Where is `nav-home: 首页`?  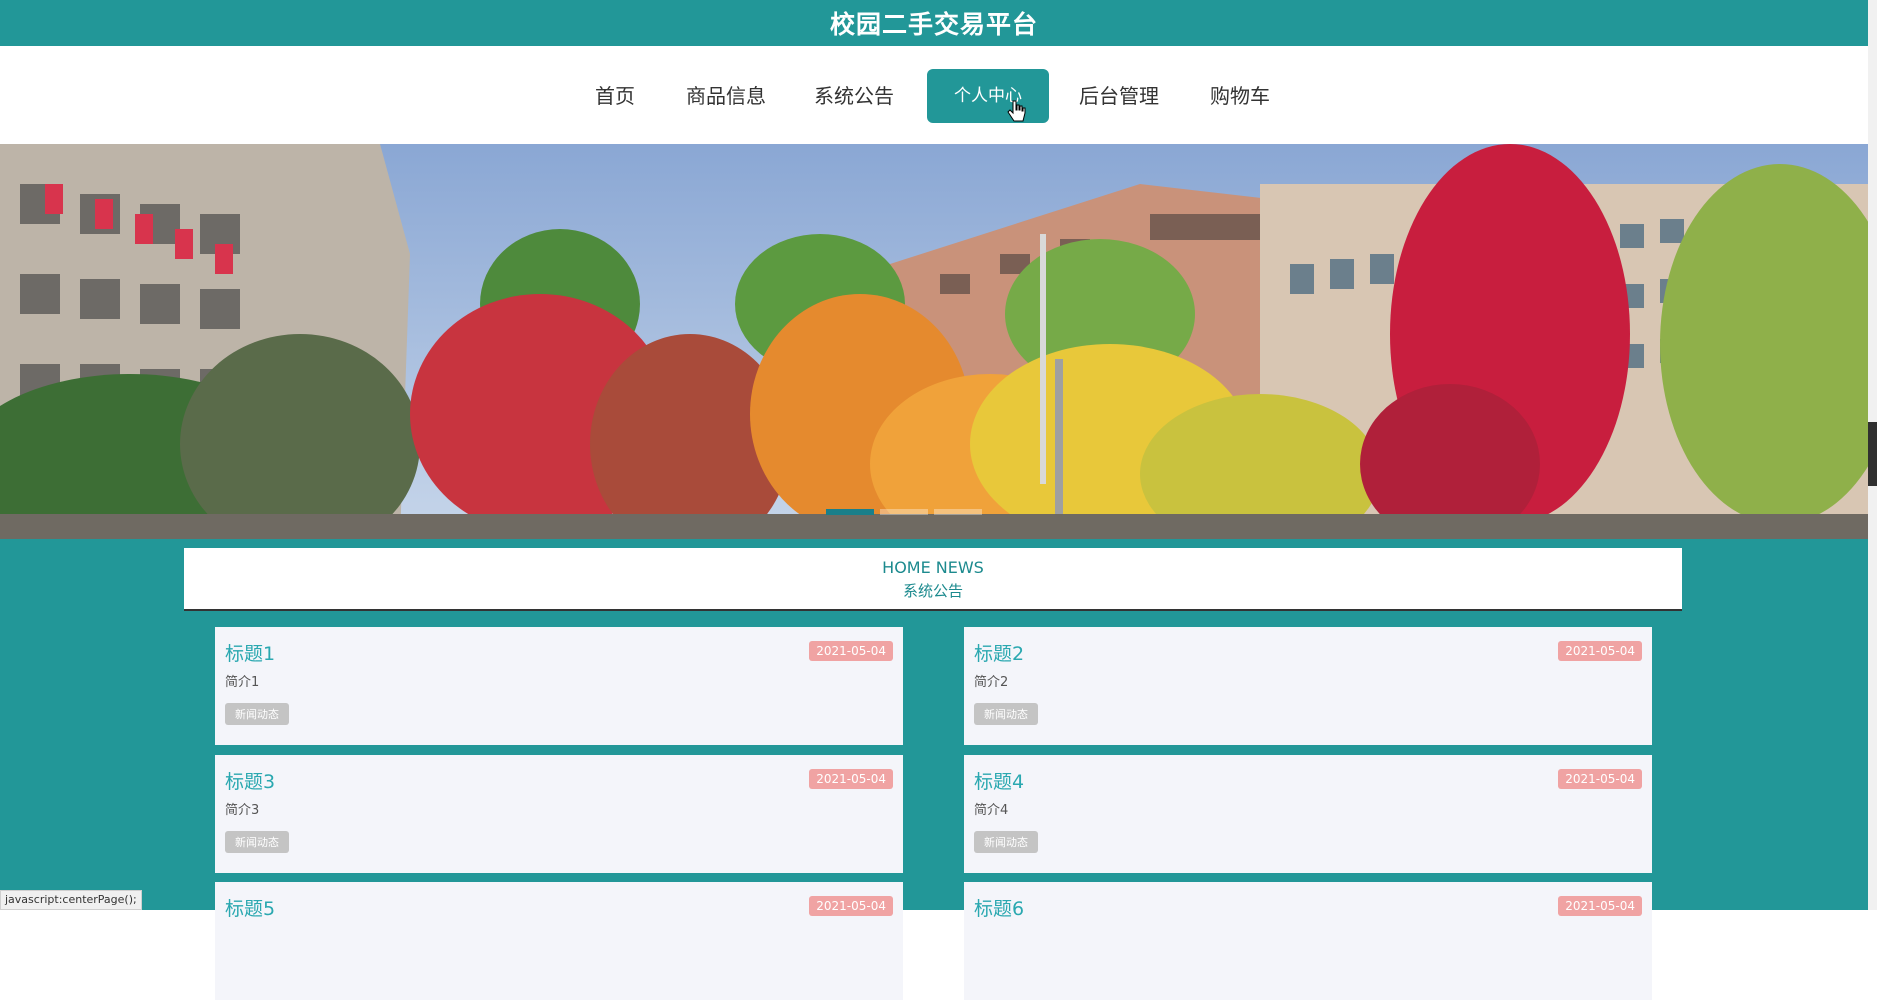 nav-home: 首页 is located at coordinates (615, 96).